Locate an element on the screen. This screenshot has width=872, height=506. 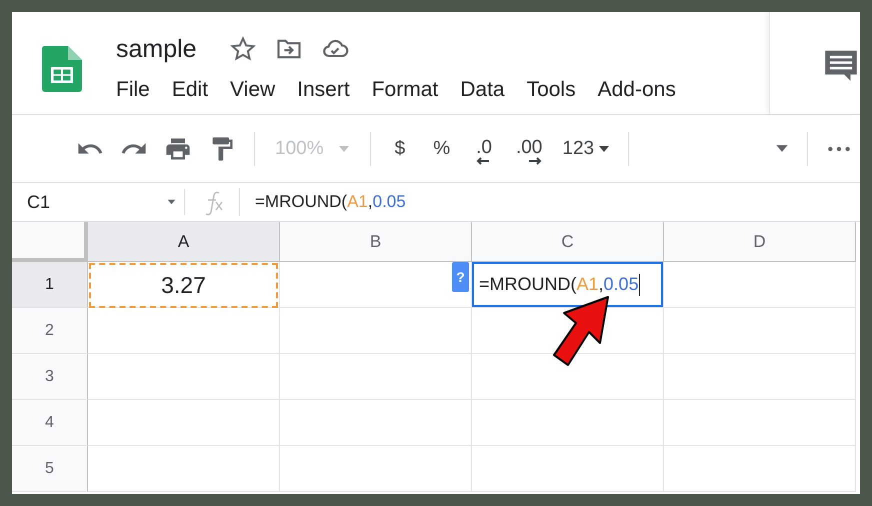
percent-button: % is located at coordinates (441, 148).